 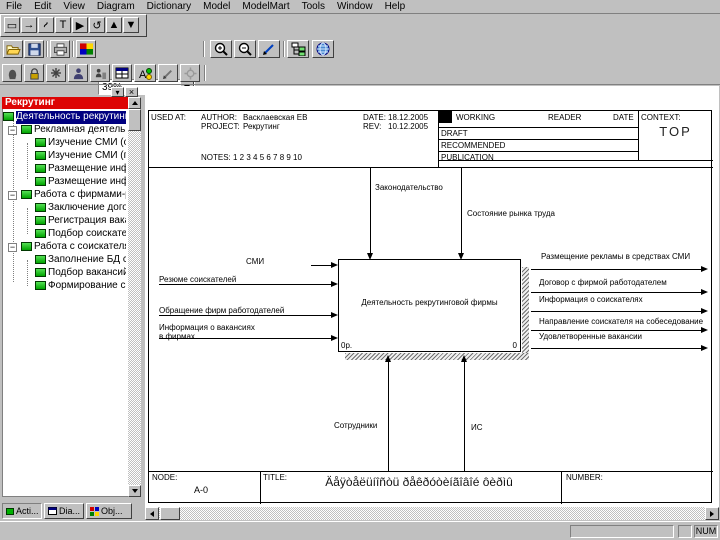 What do you see at coordinates (408, 126) in the screenshot?
I see `rev-value: 10.12.2005` at bounding box center [408, 126].